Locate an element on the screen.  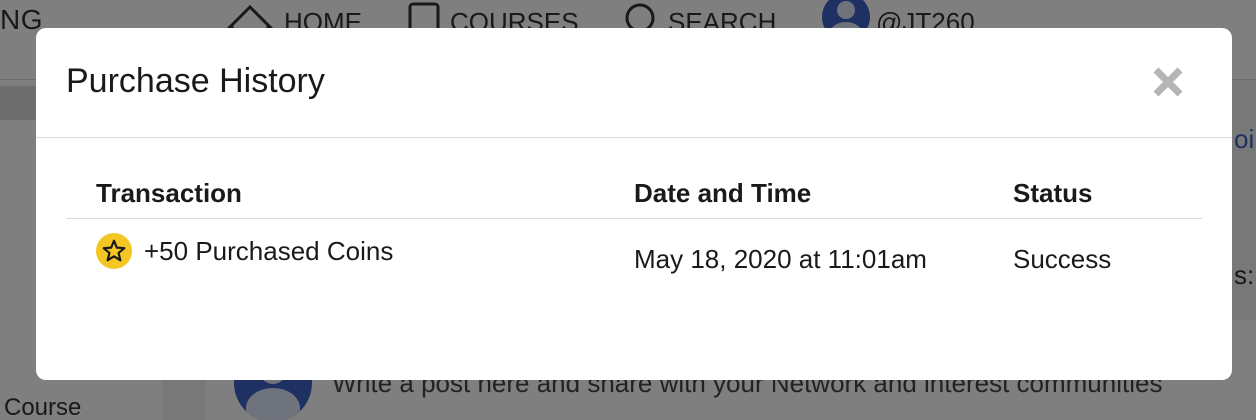
status-cell: Success is located at coordinates (1062, 258).